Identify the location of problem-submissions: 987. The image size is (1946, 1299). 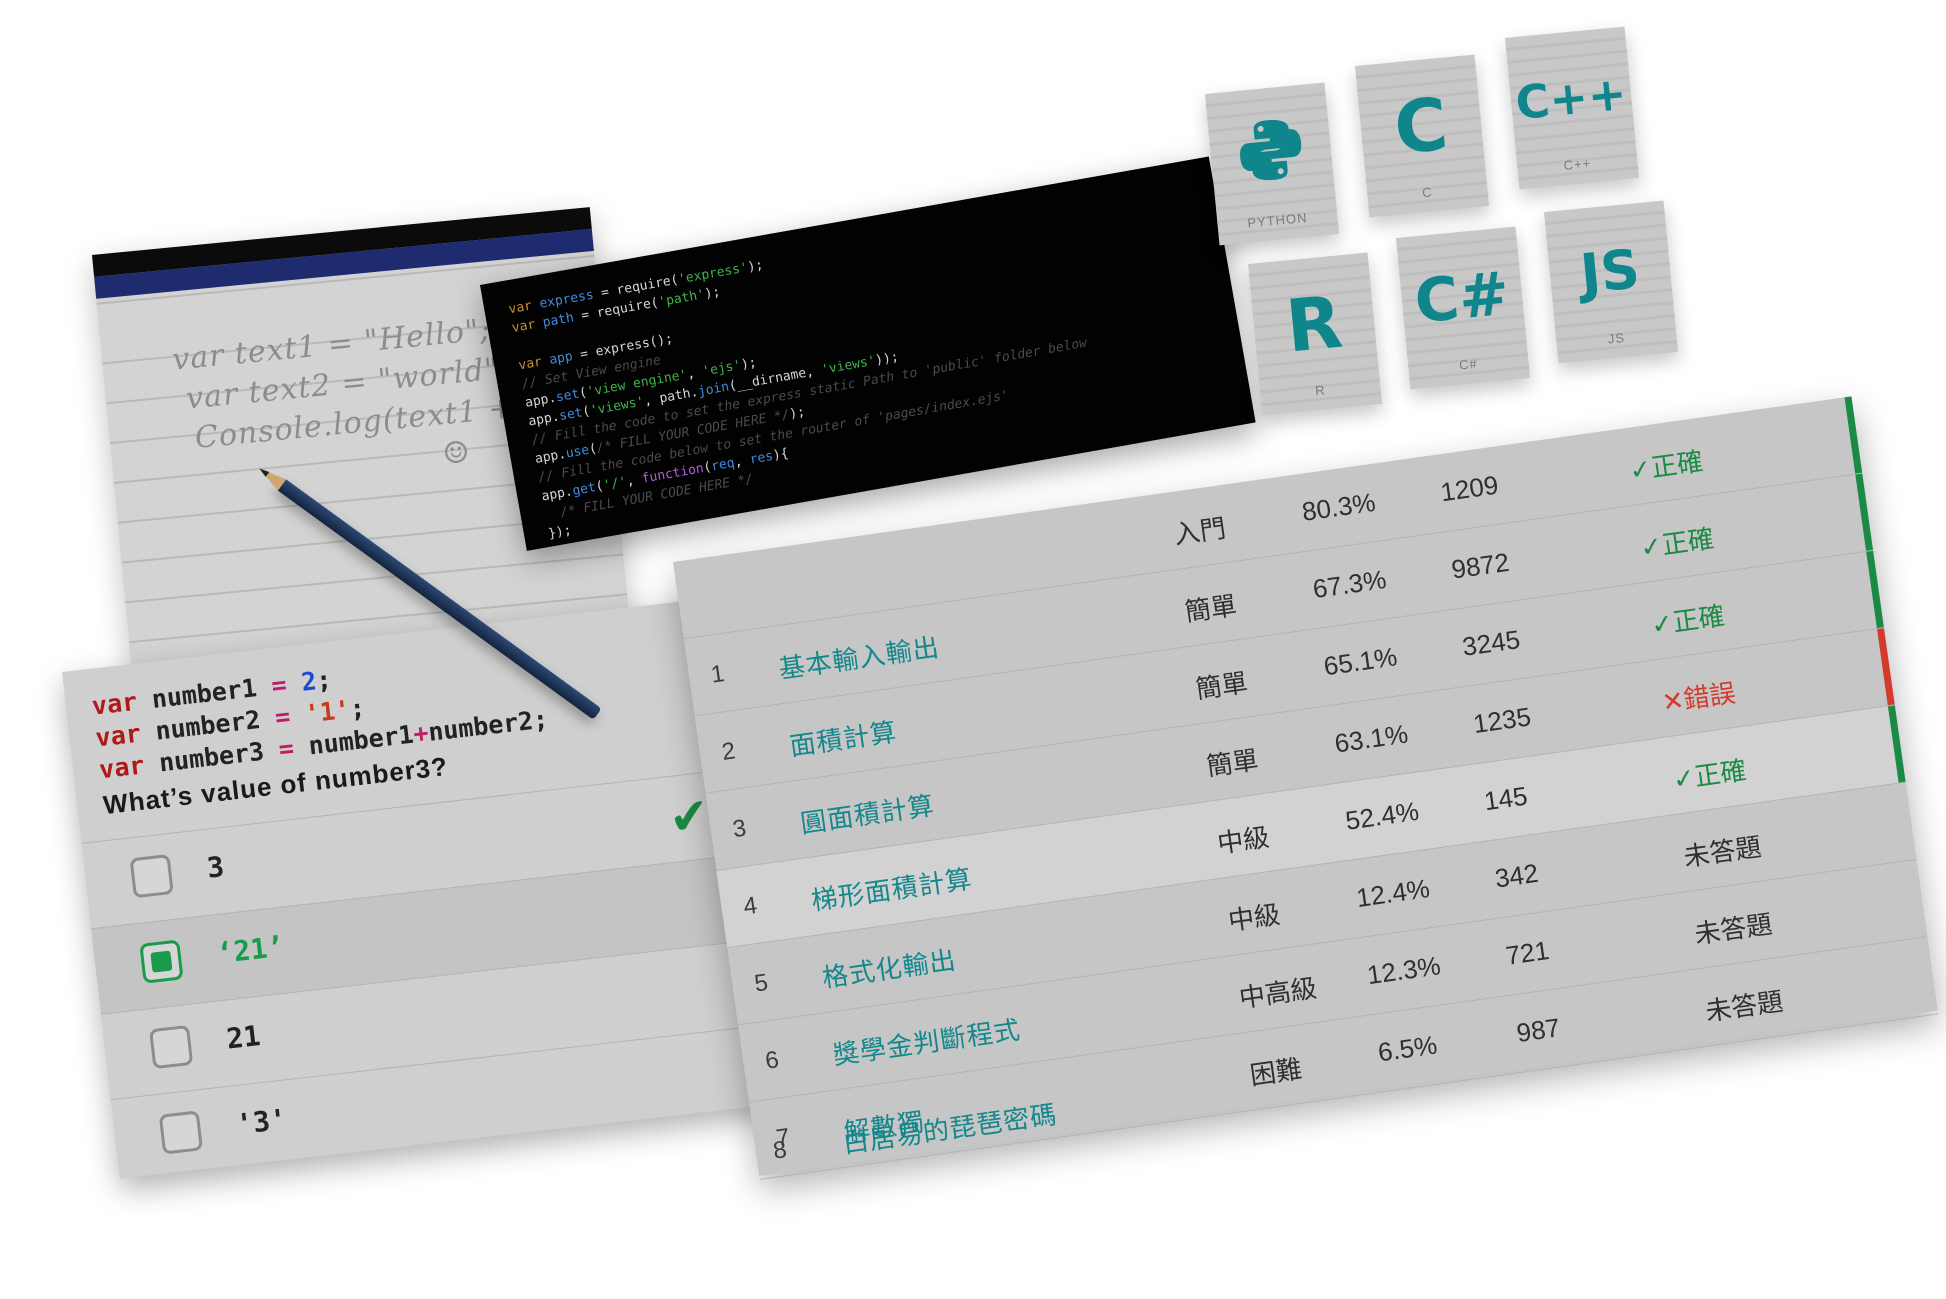
(1538, 1030).